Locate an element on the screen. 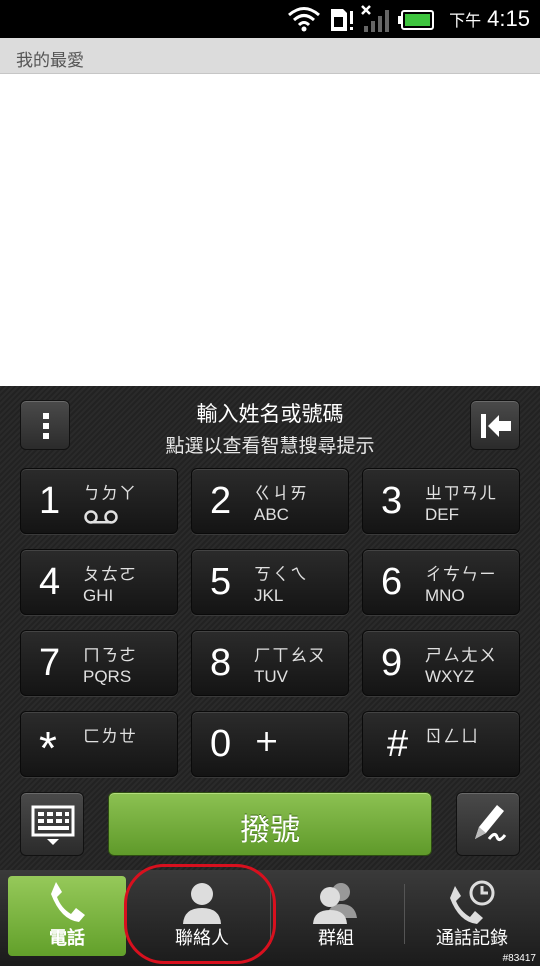 The width and height of the screenshot is (540, 966). key-0: 0 + is located at coordinates (270, 744).